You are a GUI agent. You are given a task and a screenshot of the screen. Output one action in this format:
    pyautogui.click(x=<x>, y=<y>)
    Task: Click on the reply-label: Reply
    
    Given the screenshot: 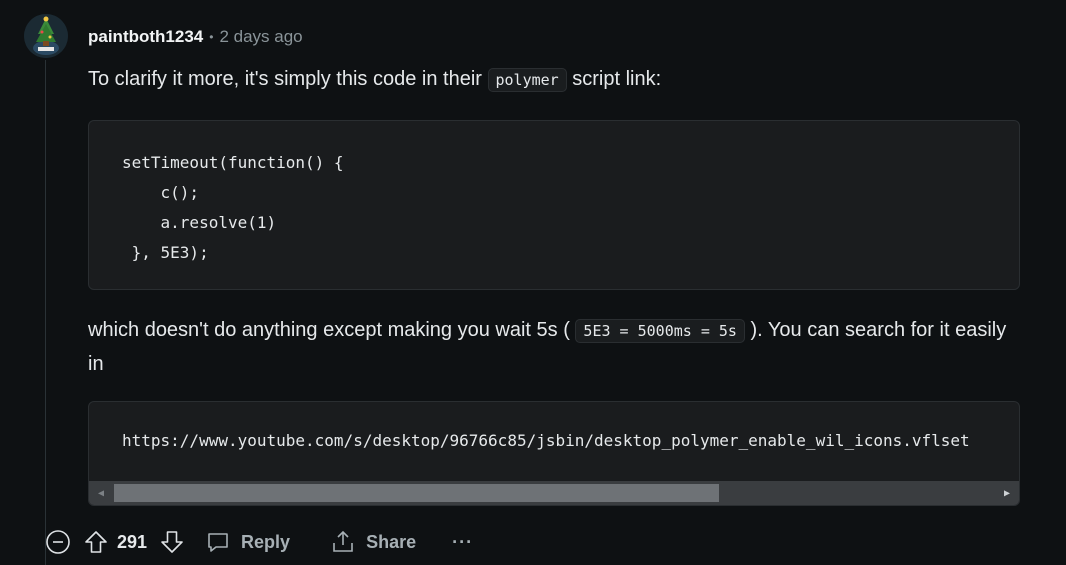 What is the action you would take?
    pyautogui.click(x=266, y=541)
    